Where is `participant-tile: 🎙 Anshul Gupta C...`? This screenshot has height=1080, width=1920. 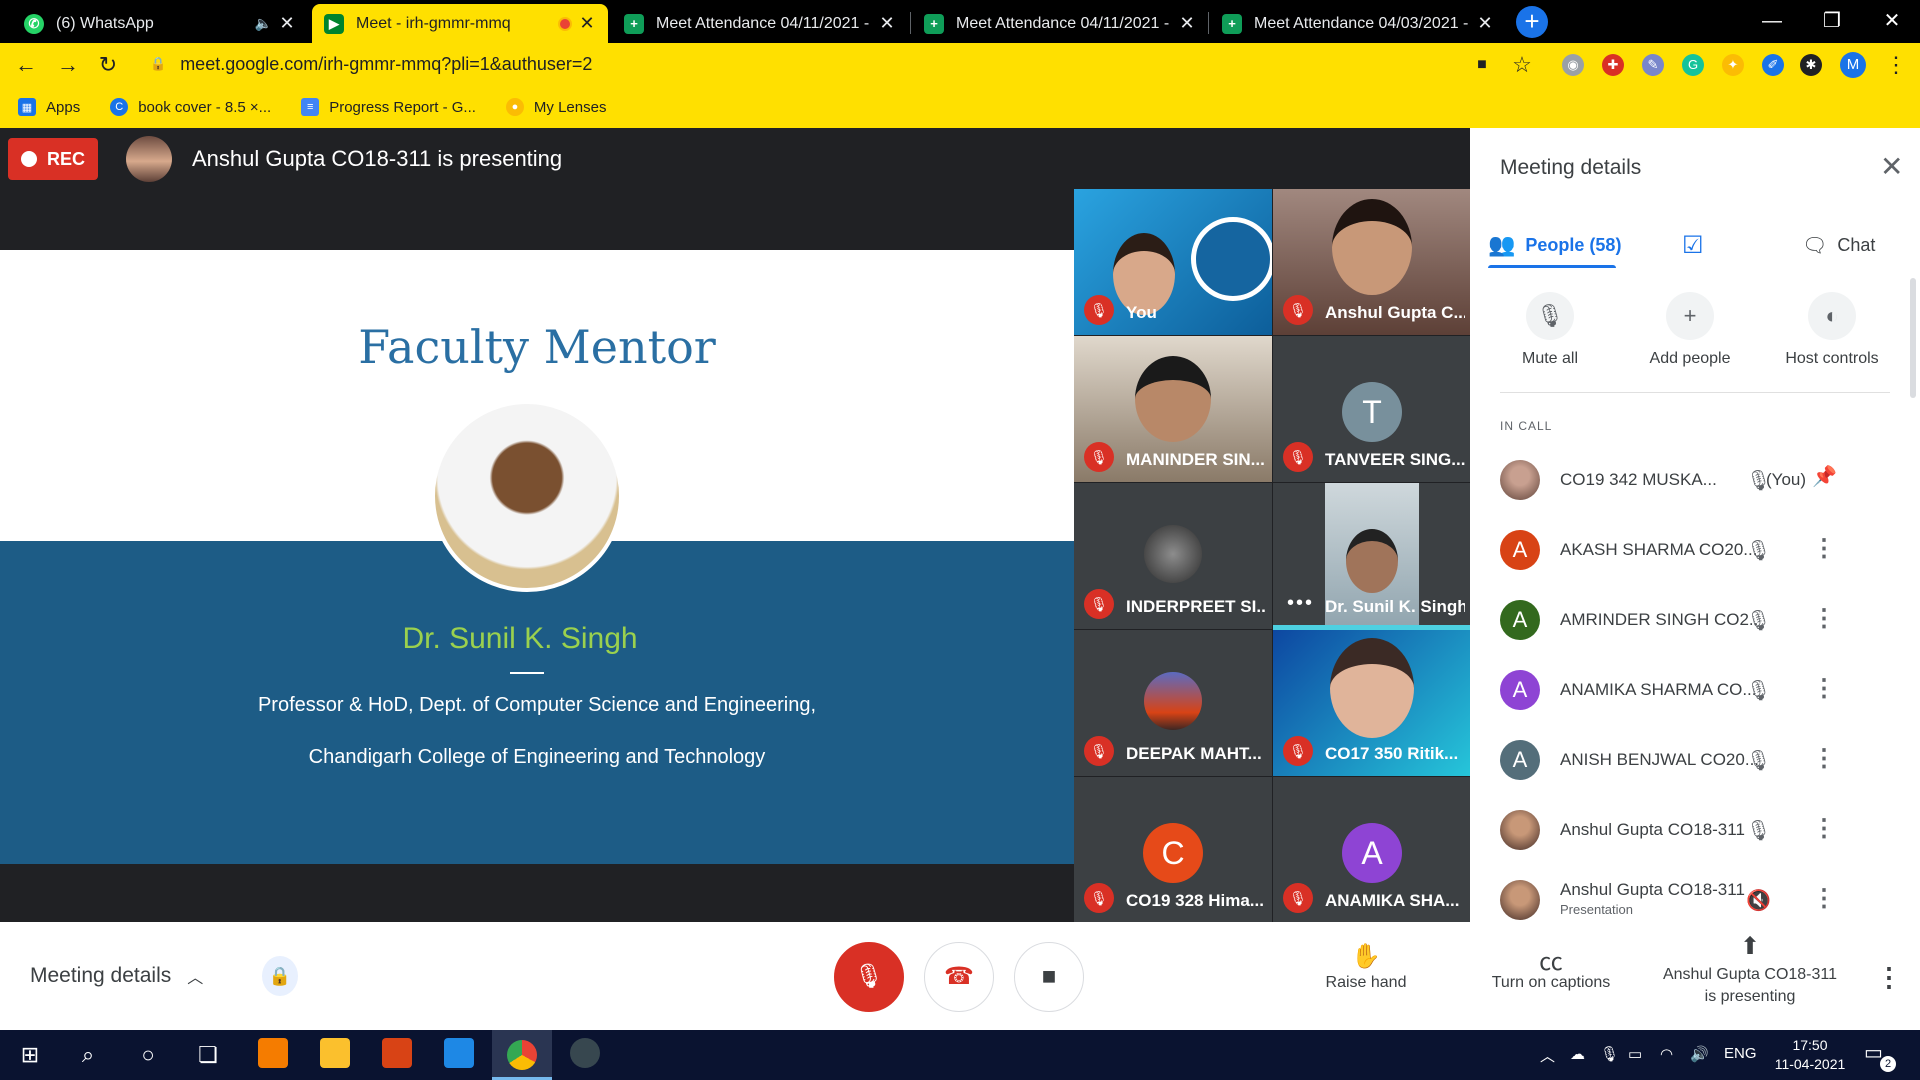
participant-tile: 🎙 Anshul Gupta C... is located at coordinates (1372, 262).